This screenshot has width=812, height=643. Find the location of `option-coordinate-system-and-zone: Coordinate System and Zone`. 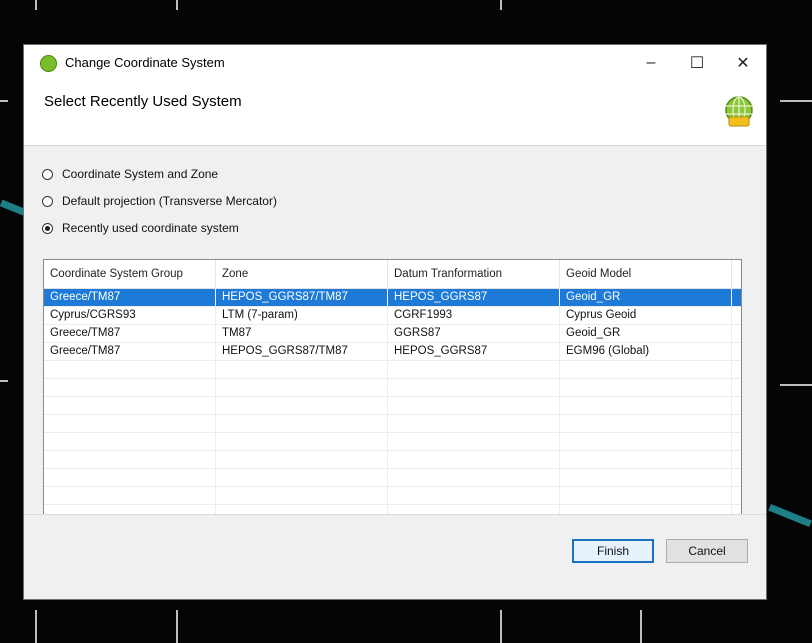

option-coordinate-system-and-zone: Coordinate System and Zone is located at coordinates (130, 174).